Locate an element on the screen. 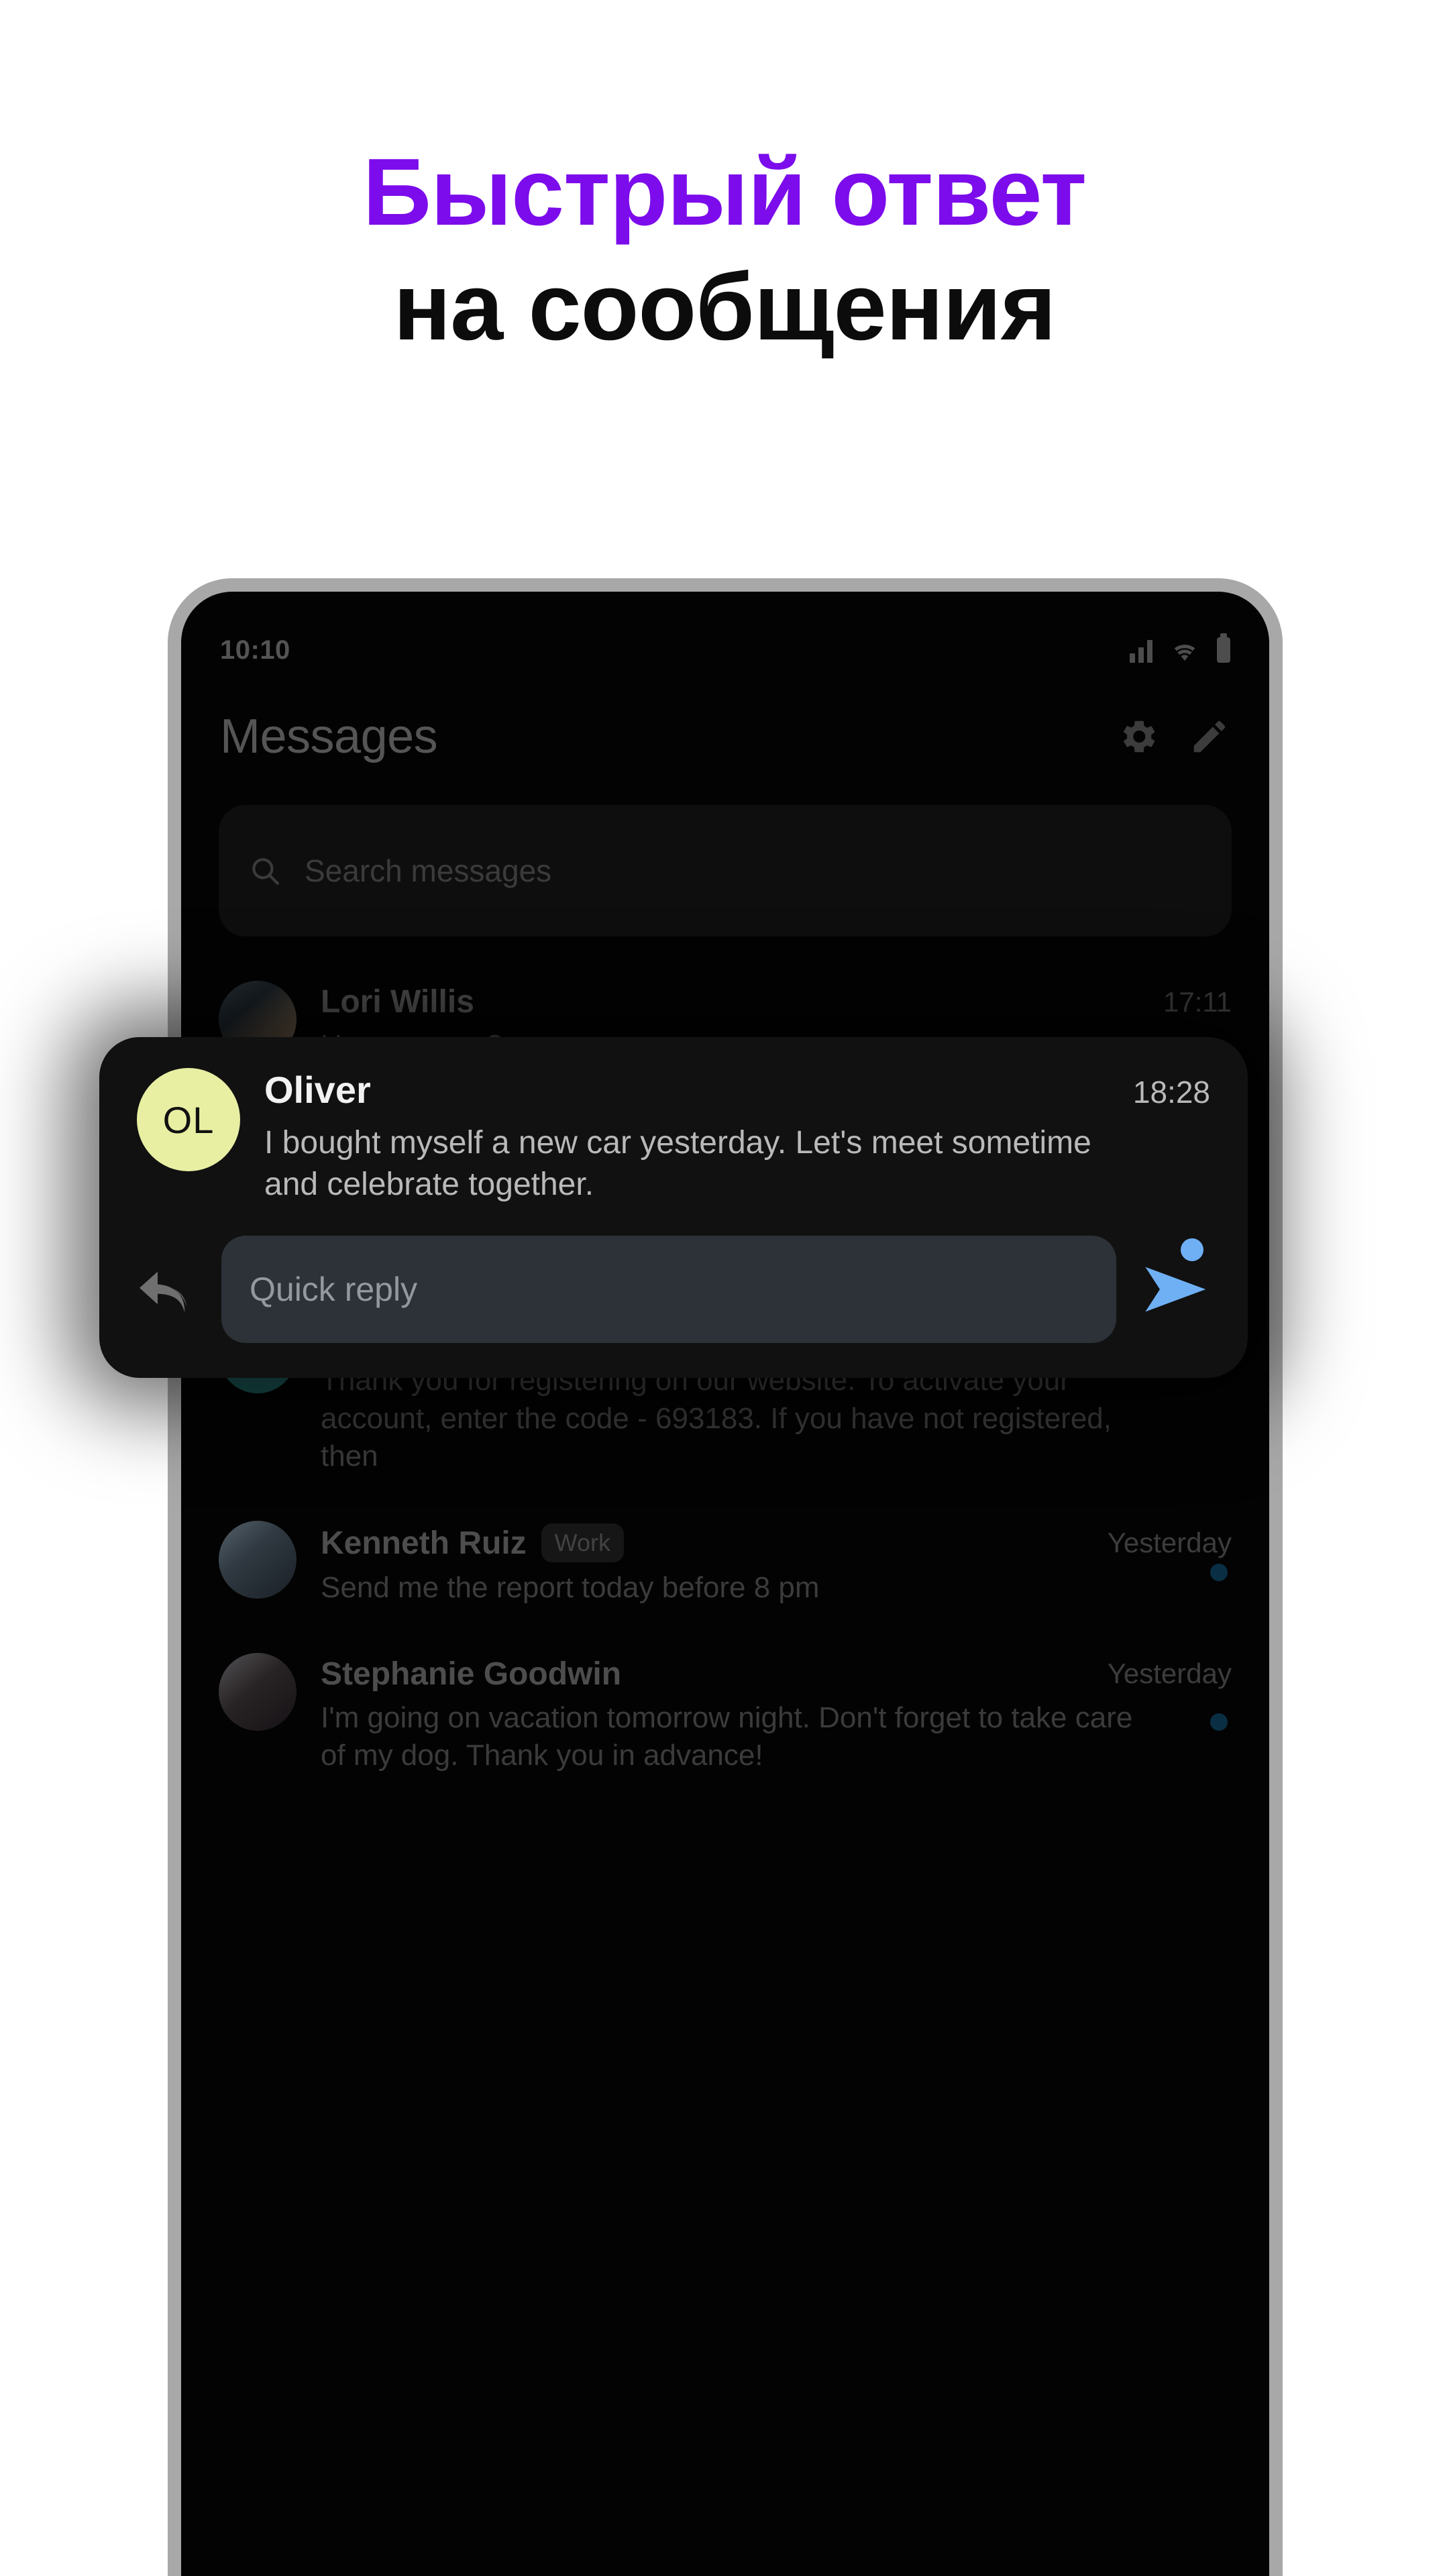  status-badge: Work is located at coordinates (582, 1543).